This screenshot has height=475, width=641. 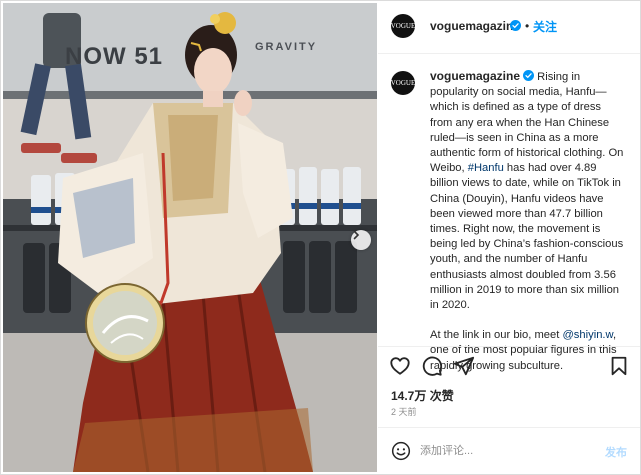 What do you see at coordinates (422, 395) in the screenshot?
I see `likes-count: 14.7万 次赞` at bounding box center [422, 395].